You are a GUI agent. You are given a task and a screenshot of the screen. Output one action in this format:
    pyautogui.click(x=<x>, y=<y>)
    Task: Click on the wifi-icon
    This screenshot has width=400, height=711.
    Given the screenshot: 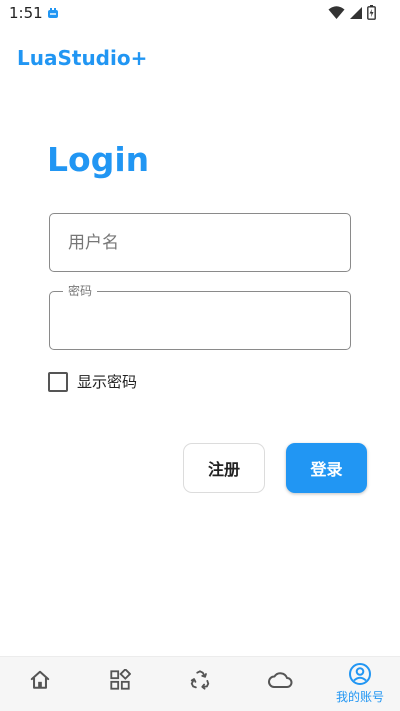 What is the action you would take?
    pyautogui.click(x=336, y=12)
    